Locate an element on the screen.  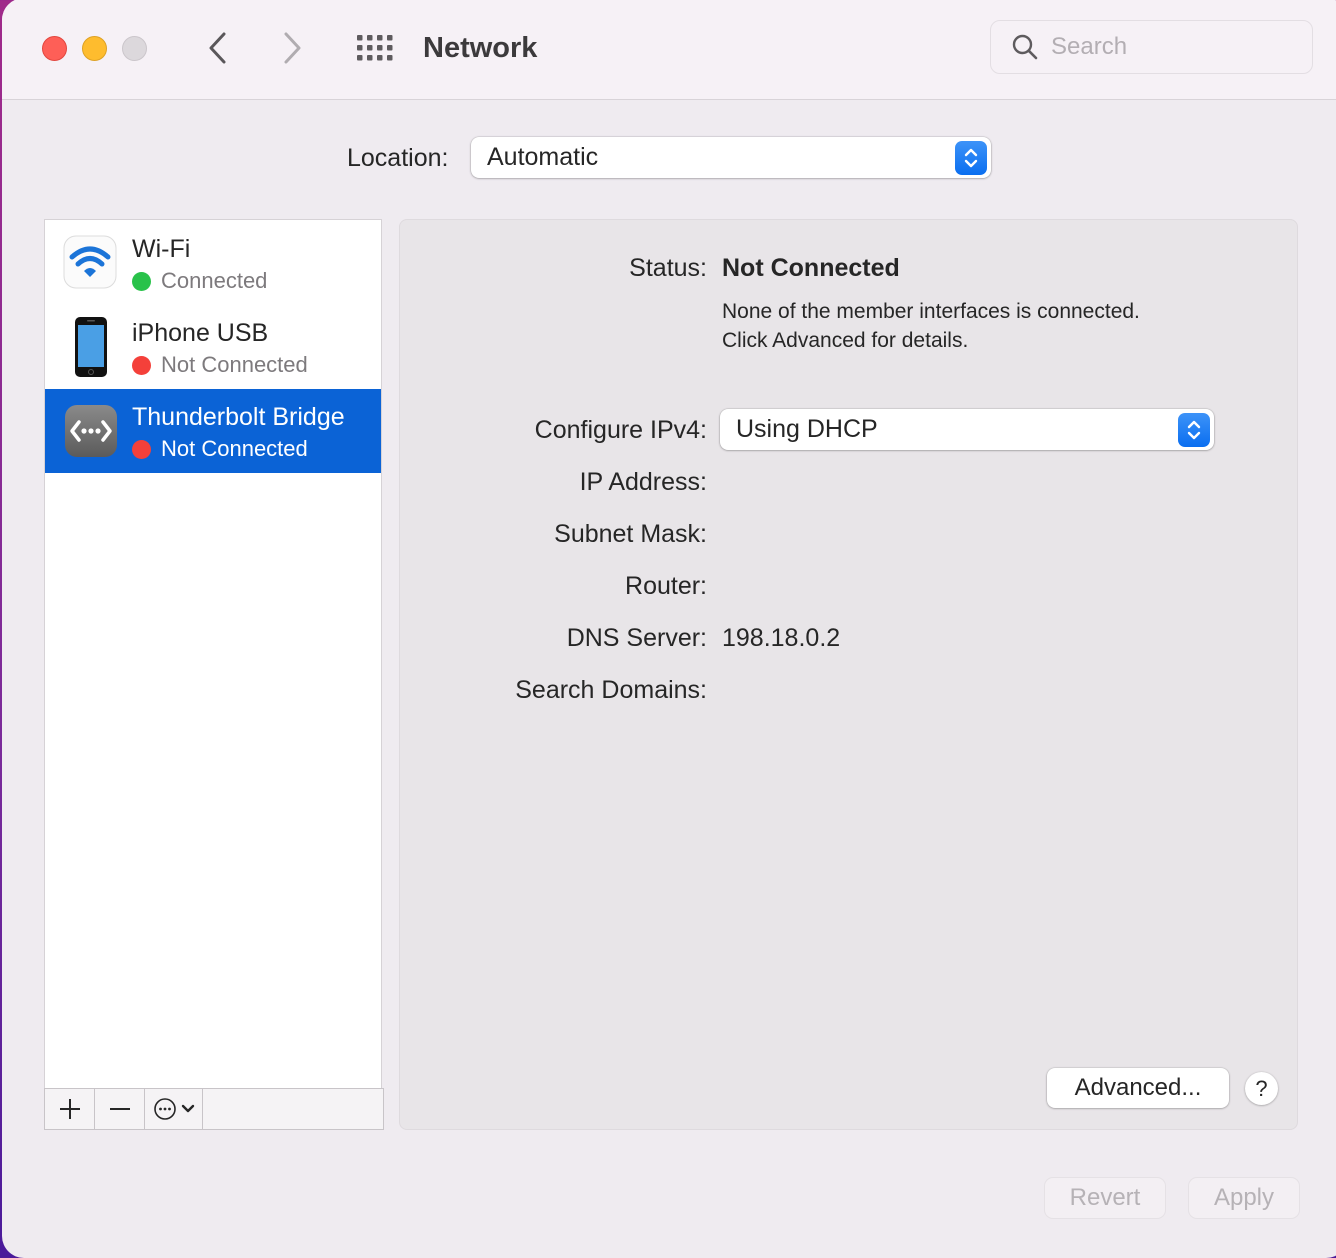
iphone-icon is located at coordinates (91, 347).